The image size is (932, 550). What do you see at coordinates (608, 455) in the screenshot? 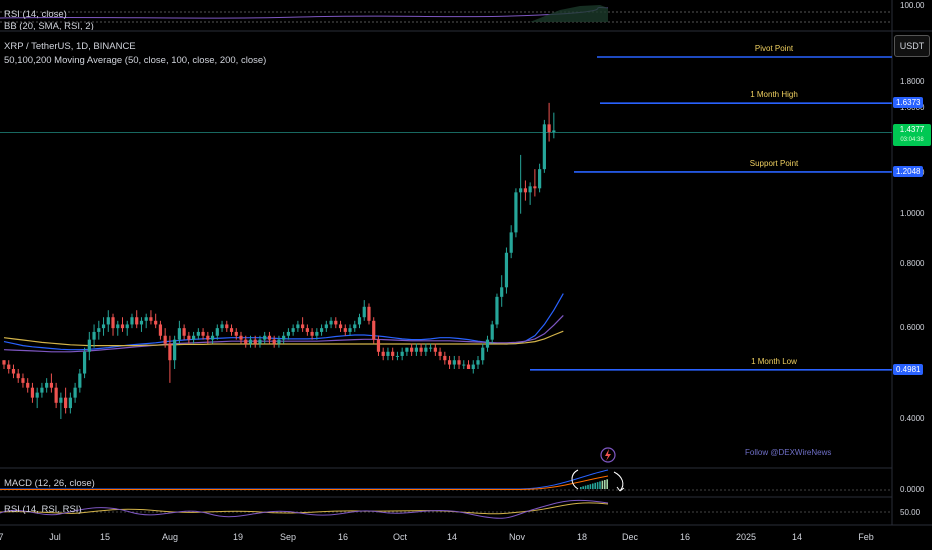
I see `lightning-bolt-icon` at bounding box center [608, 455].